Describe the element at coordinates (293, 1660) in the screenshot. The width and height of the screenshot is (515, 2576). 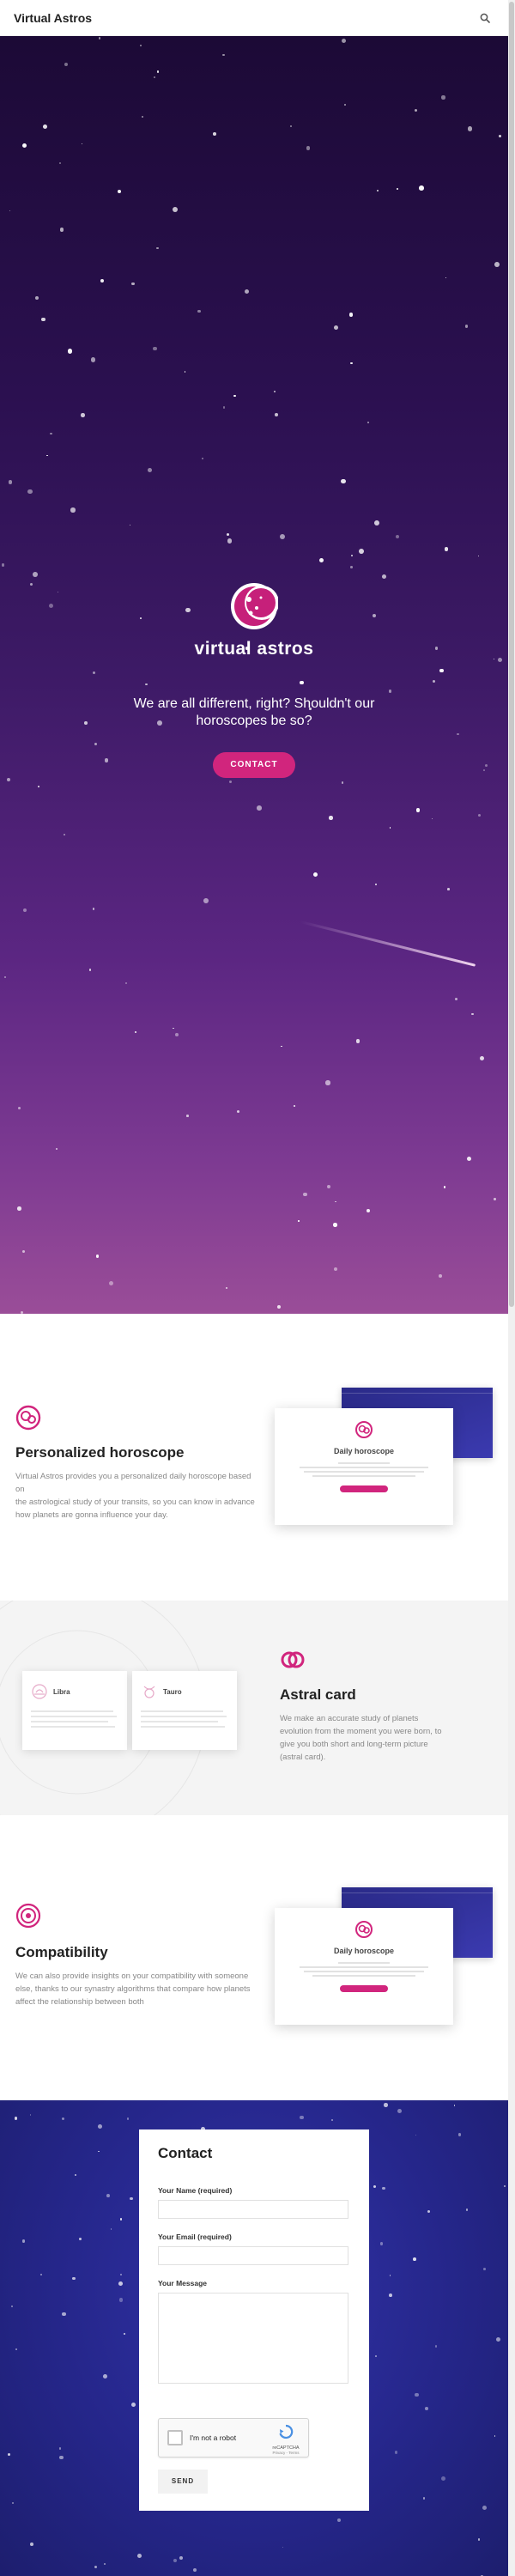
I see `rings-icon` at that location.